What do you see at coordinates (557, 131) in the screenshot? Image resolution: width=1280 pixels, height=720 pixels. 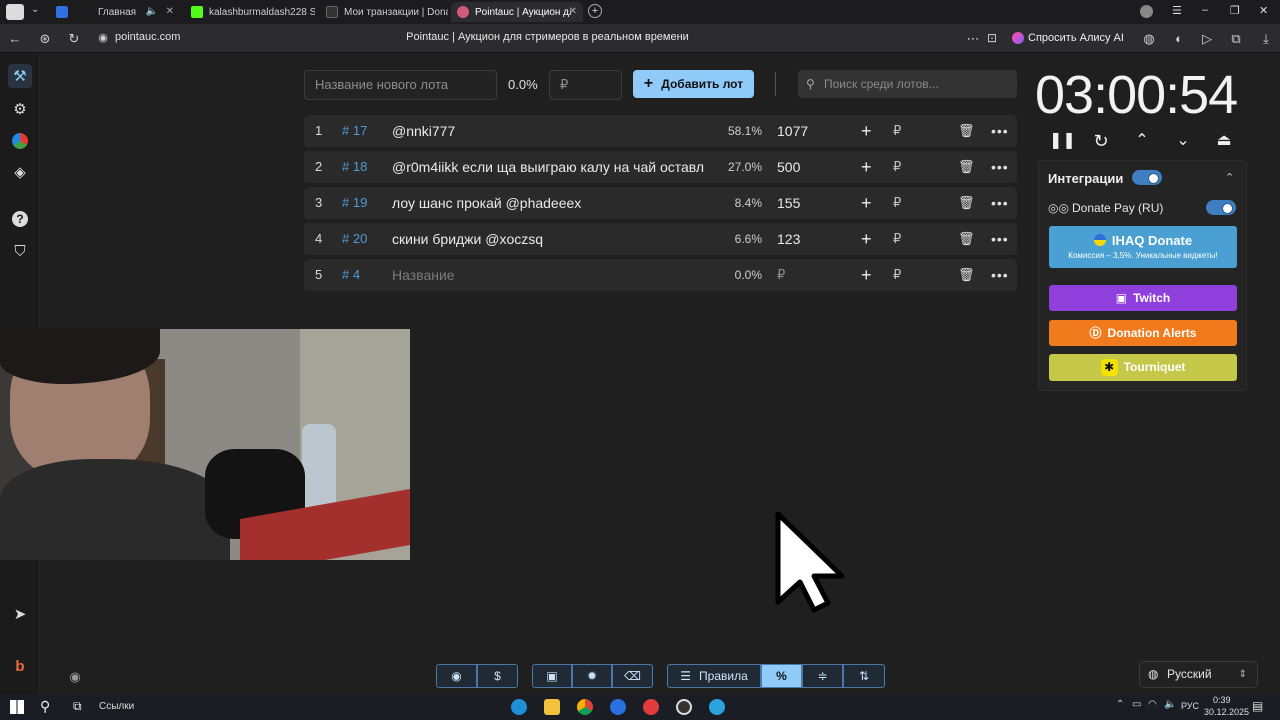 I see `lot-name-input: @nnki777` at bounding box center [557, 131].